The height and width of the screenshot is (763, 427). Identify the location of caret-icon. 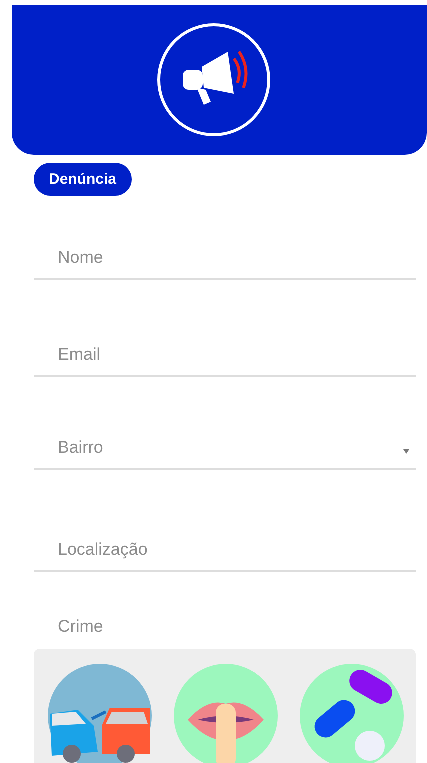
(406, 451).